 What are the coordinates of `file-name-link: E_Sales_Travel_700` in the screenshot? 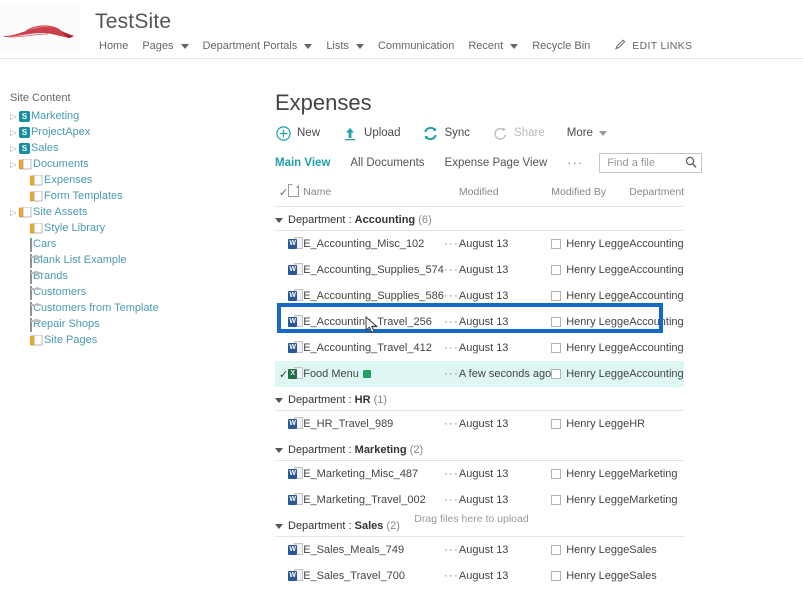 It's located at (354, 576).